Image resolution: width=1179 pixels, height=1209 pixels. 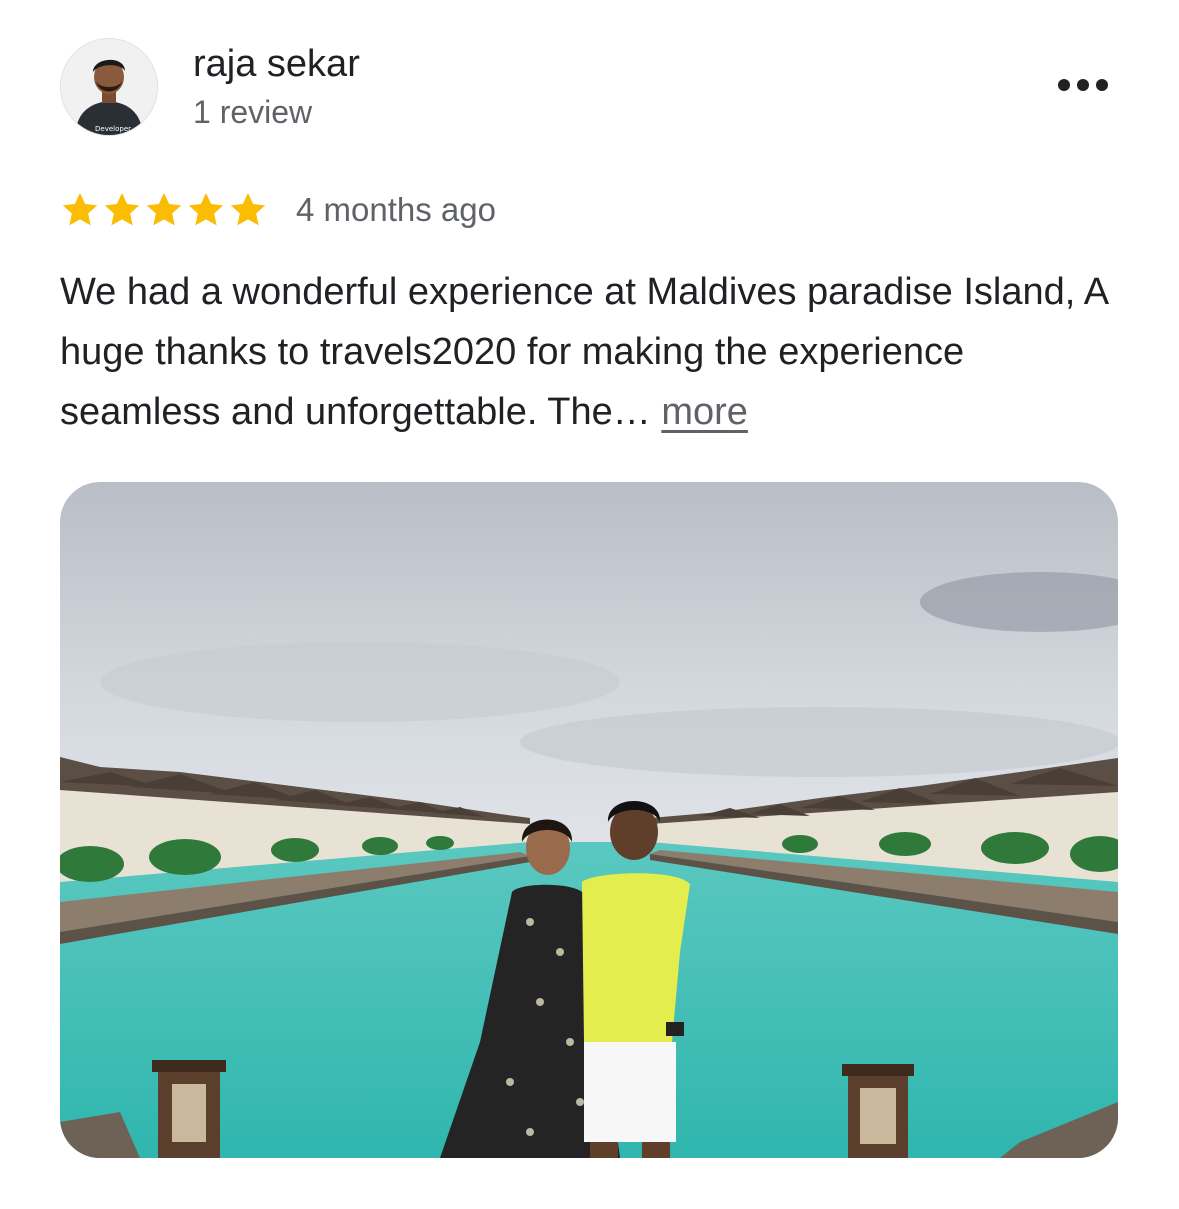 I want to click on lantern-right, so click(x=878, y=1111).